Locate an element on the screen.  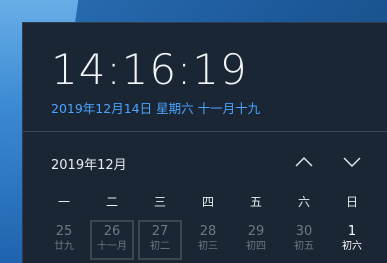
calendar-day: 26 十一月 is located at coordinates (112, 240).